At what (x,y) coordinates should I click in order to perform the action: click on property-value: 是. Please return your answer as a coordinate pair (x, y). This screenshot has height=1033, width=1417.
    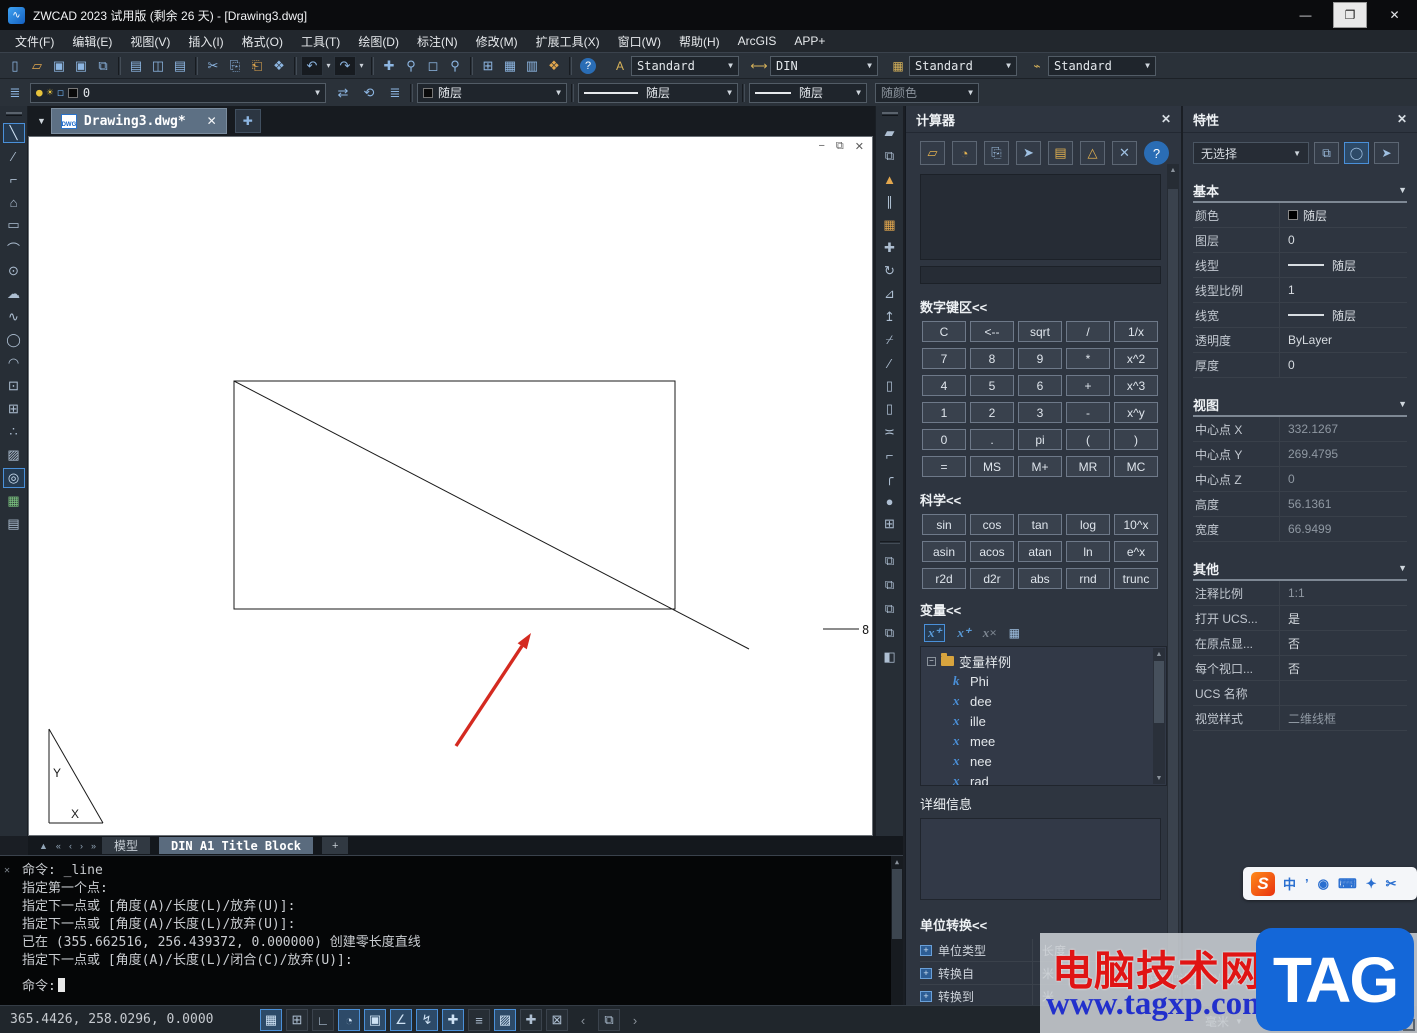
    Looking at the image, I should click on (1294, 618).